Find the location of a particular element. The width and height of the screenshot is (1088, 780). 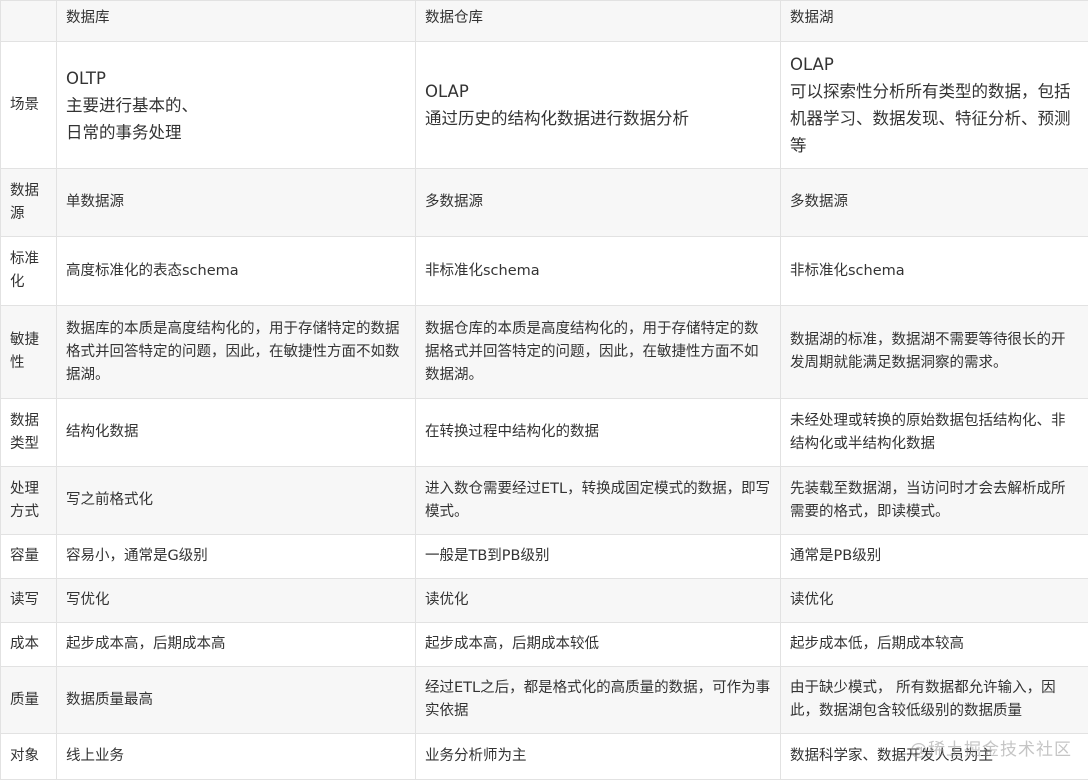

cell-database: 高度标准化的表态schema is located at coordinates (236, 271).